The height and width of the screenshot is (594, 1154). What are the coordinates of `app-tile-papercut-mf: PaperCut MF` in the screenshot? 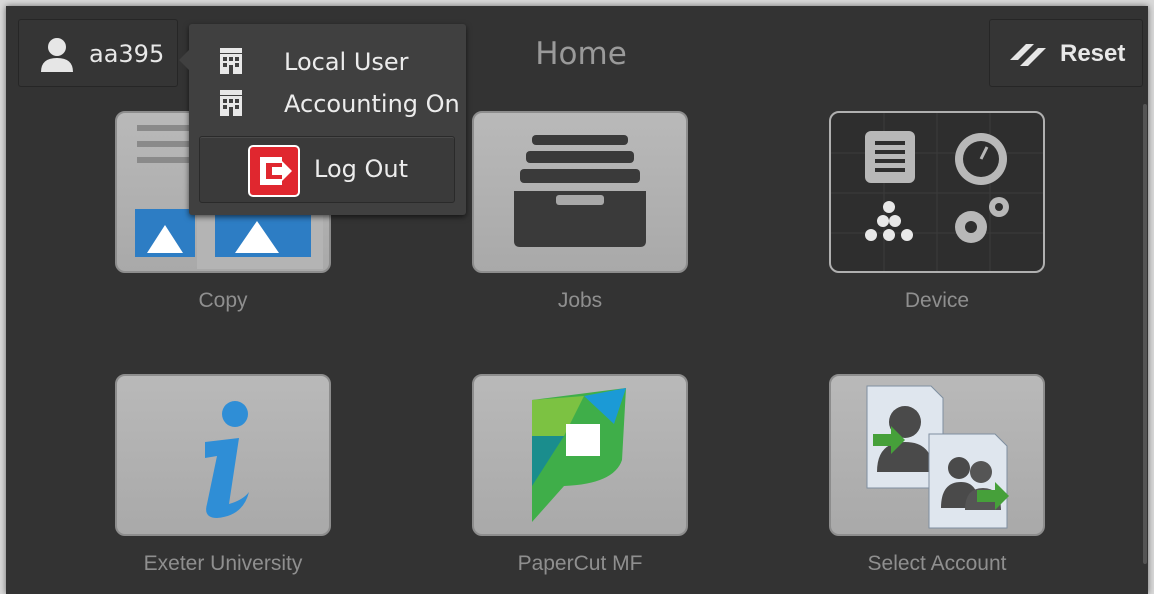 It's located at (580, 474).